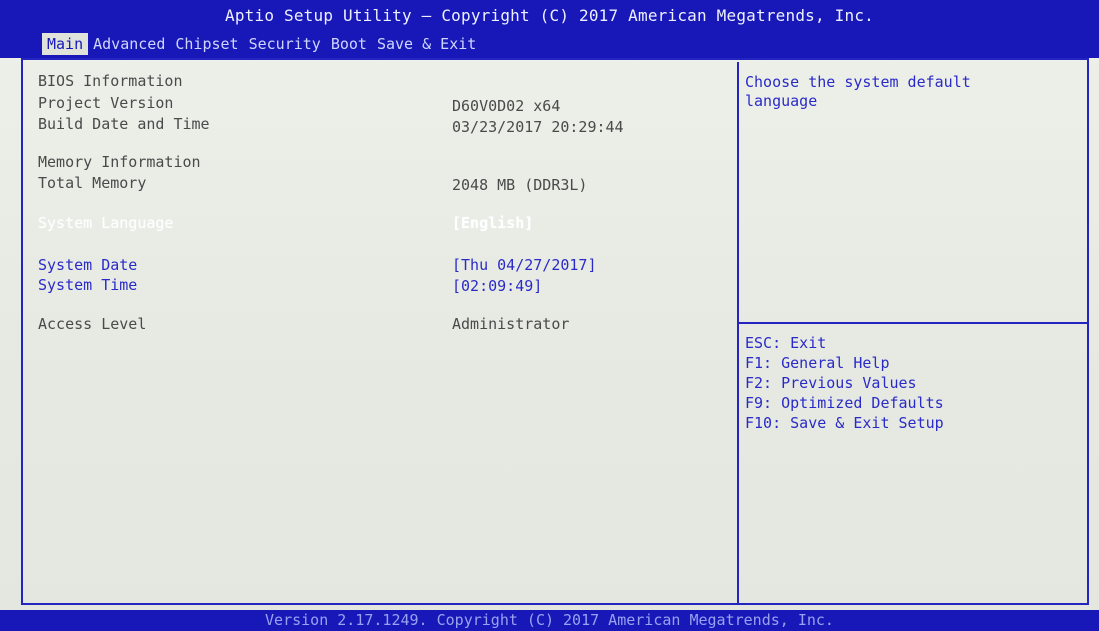 This screenshot has width=1099, height=631. I want to click on key-f9-defaults: F9: Optimized Defaults, so click(844, 403).